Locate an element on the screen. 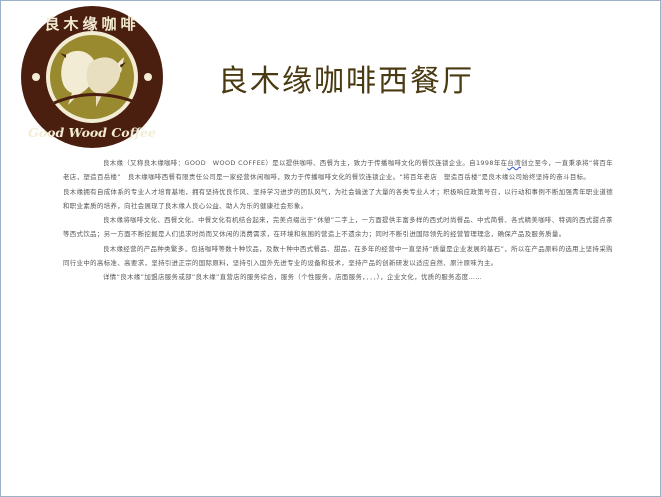 The height and width of the screenshot is (497, 661). good-wood-coffee-logo: 良木缘咖啡 Good Wood Coffee is located at coordinates (92, 77).